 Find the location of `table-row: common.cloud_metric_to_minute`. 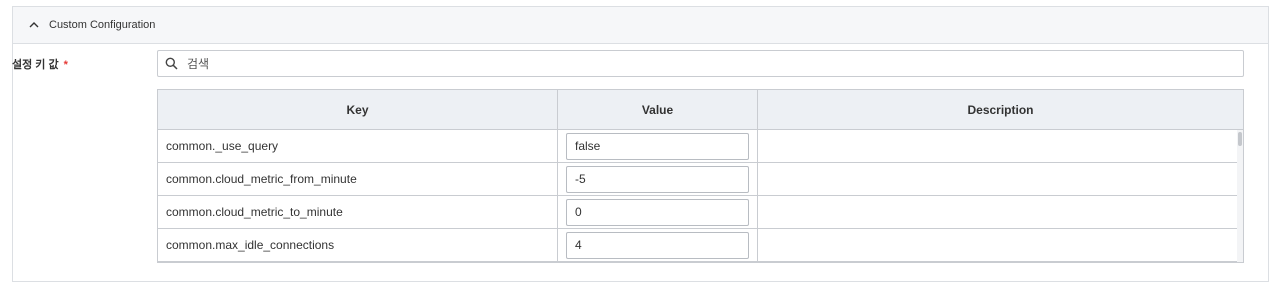

table-row: common.cloud_metric_to_minute is located at coordinates (700, 212).